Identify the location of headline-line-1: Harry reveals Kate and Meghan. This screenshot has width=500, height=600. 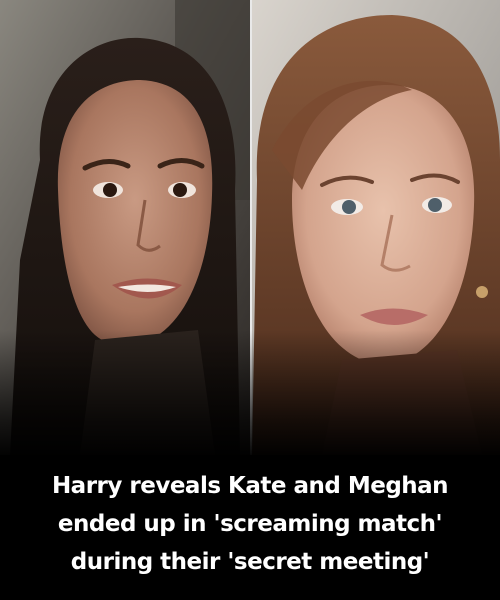
(250, 486).